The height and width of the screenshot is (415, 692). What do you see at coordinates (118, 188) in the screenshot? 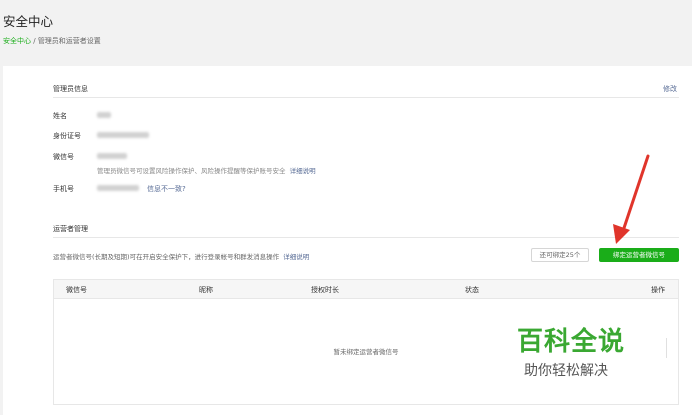
I see `phone-value-redacted` at bounding box center [118, 188].